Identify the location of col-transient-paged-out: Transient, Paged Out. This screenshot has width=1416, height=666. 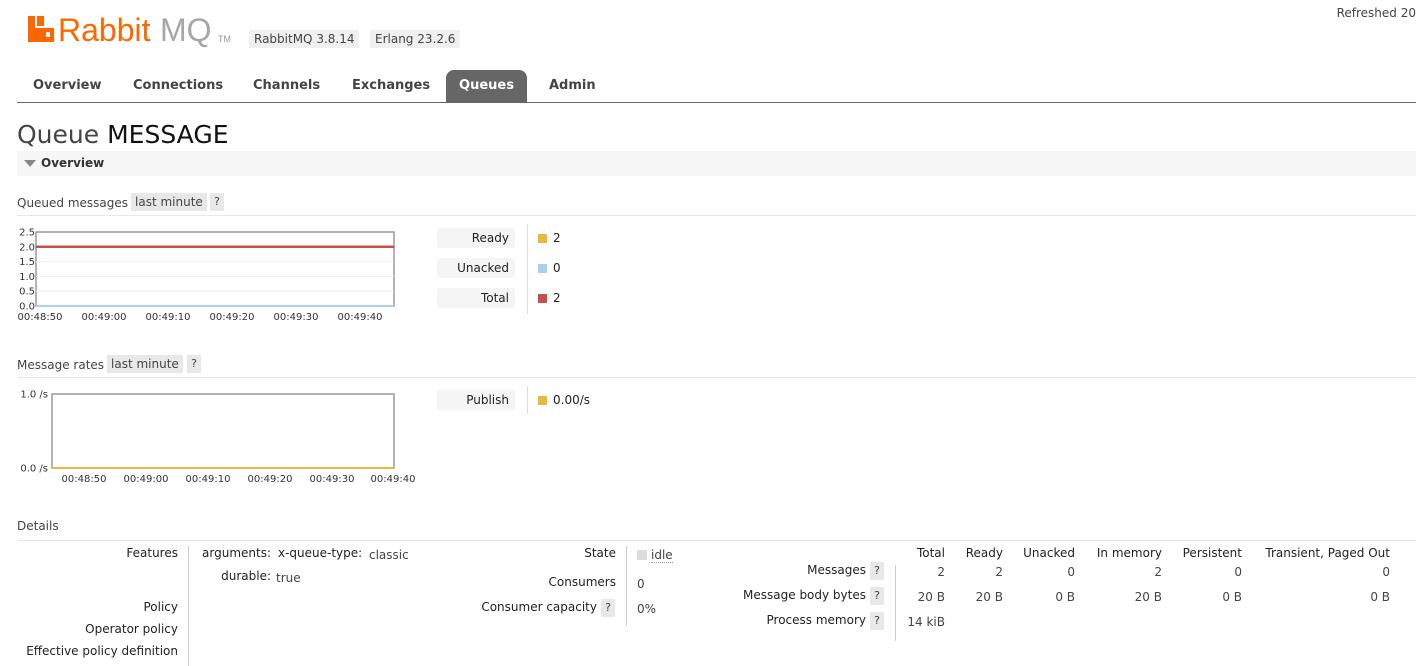
(1327, 553).